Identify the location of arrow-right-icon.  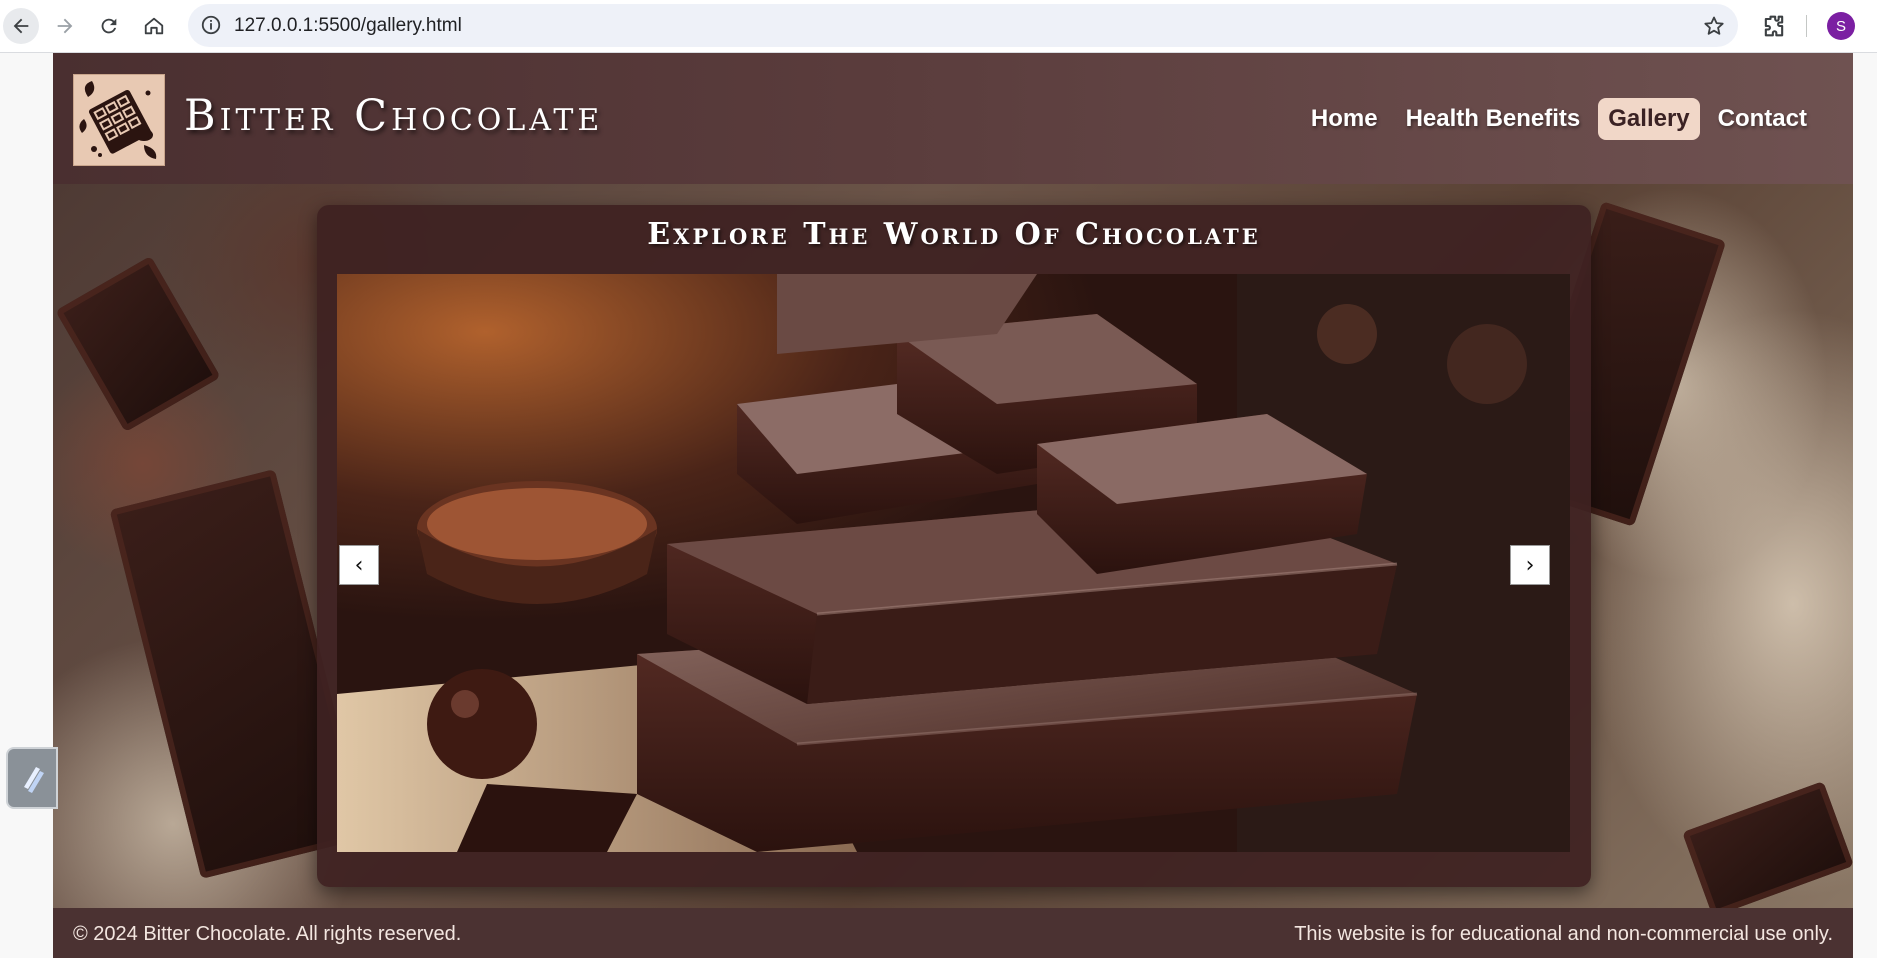
(65, 26).